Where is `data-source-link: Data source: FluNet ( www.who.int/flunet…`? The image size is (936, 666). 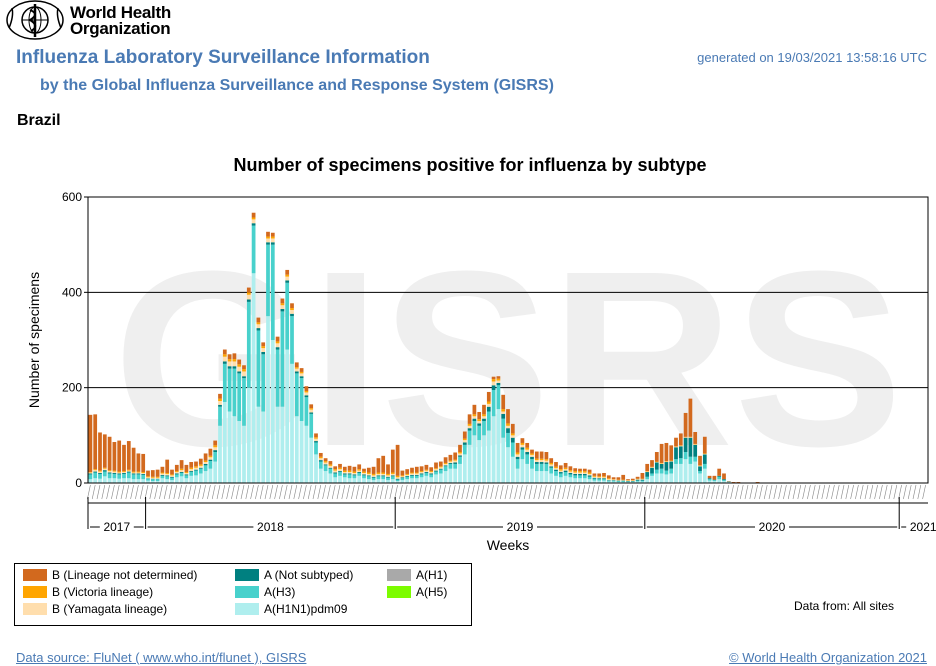
data-source-link: Data source: FluNet ( www.who.int/flunet… is located at coordinates (161, 657).